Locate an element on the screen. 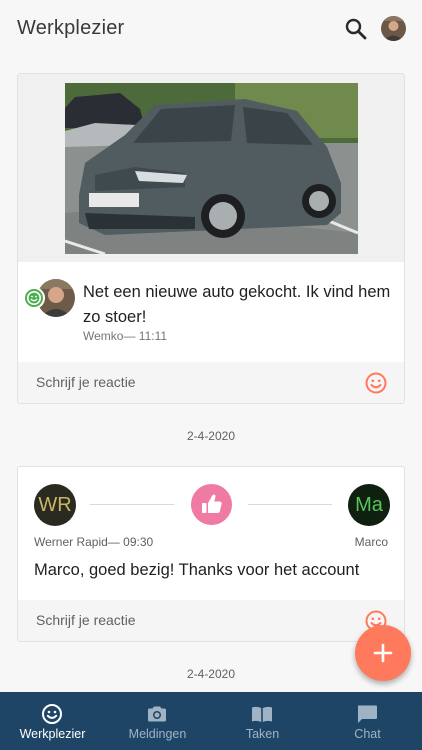 The height and width of the screenshot is (750, 422). search-icon is located at coordinates (356, 29).